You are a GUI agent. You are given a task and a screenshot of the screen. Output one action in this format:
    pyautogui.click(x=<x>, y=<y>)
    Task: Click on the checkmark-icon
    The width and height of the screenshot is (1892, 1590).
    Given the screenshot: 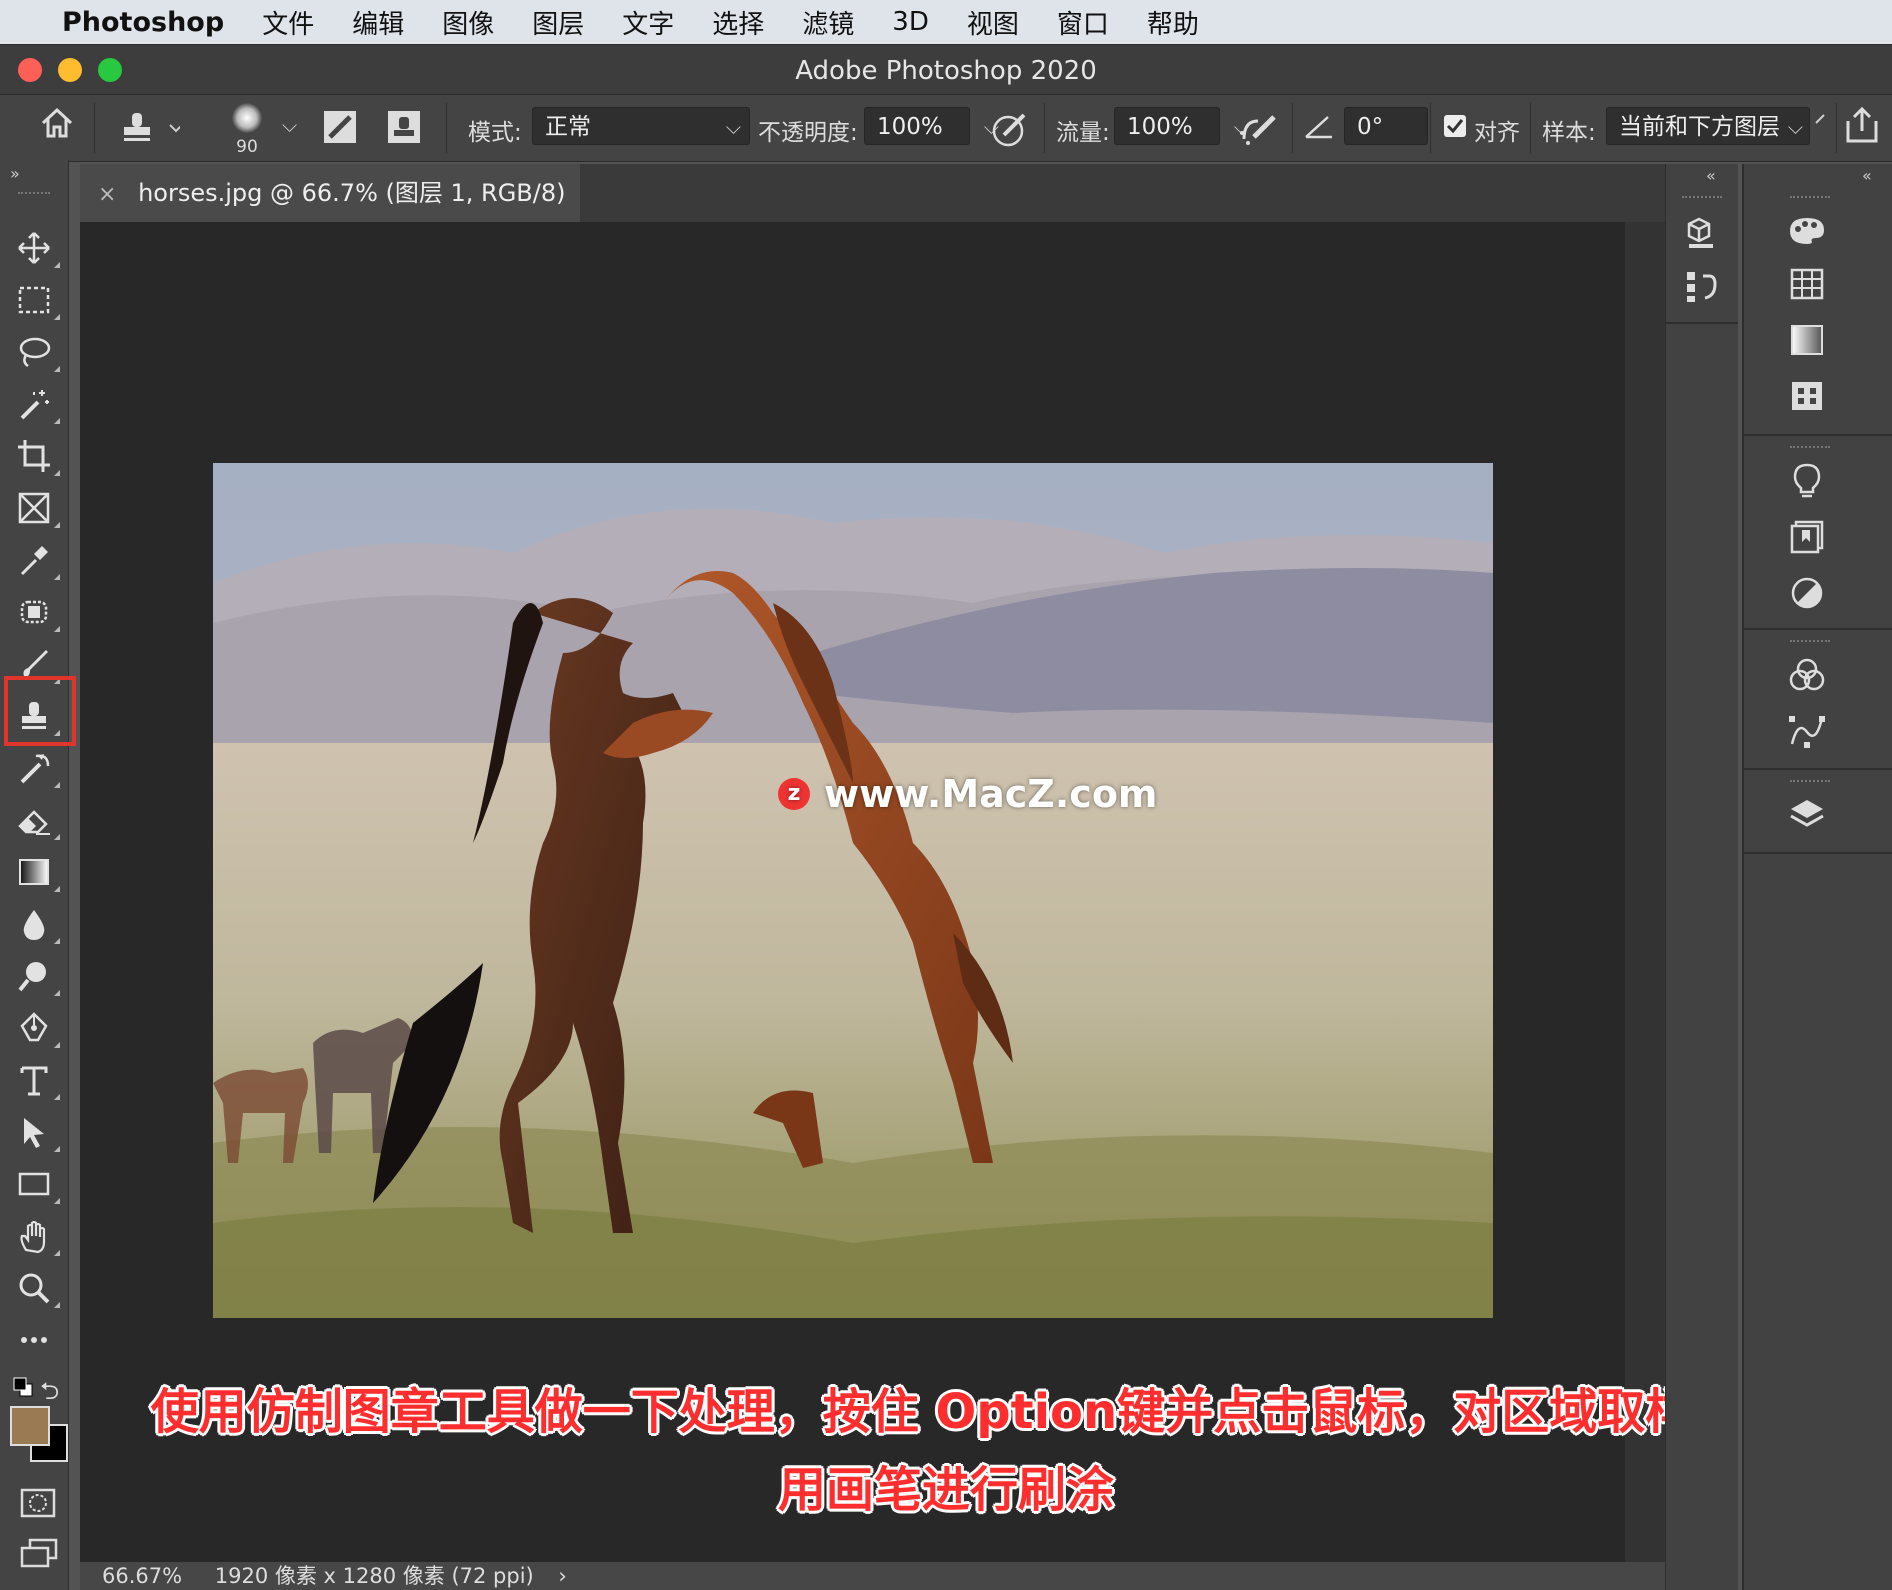 What is the action you would take?
    pyautogui.click(x=1455, y=126)
    